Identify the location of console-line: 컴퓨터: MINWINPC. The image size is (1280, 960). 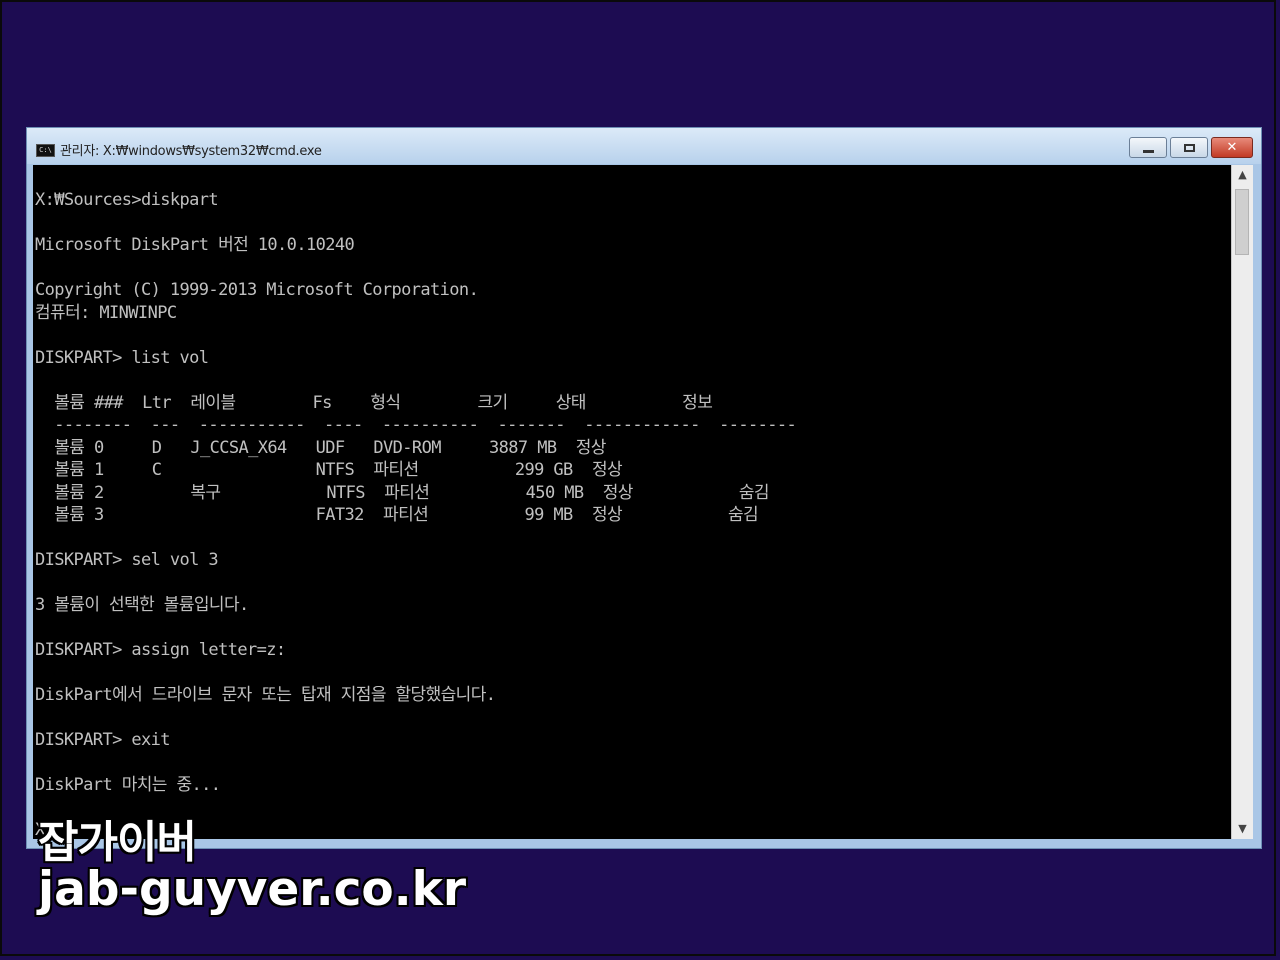
(106, 312).